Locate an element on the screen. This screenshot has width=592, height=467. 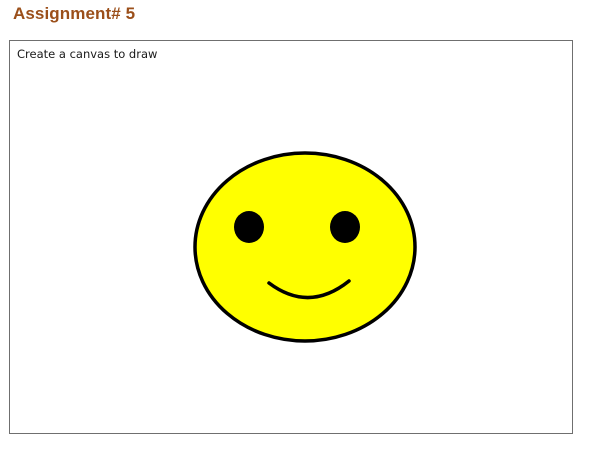
page-title: Assignment# 5 is located at coordinates (74, 13).